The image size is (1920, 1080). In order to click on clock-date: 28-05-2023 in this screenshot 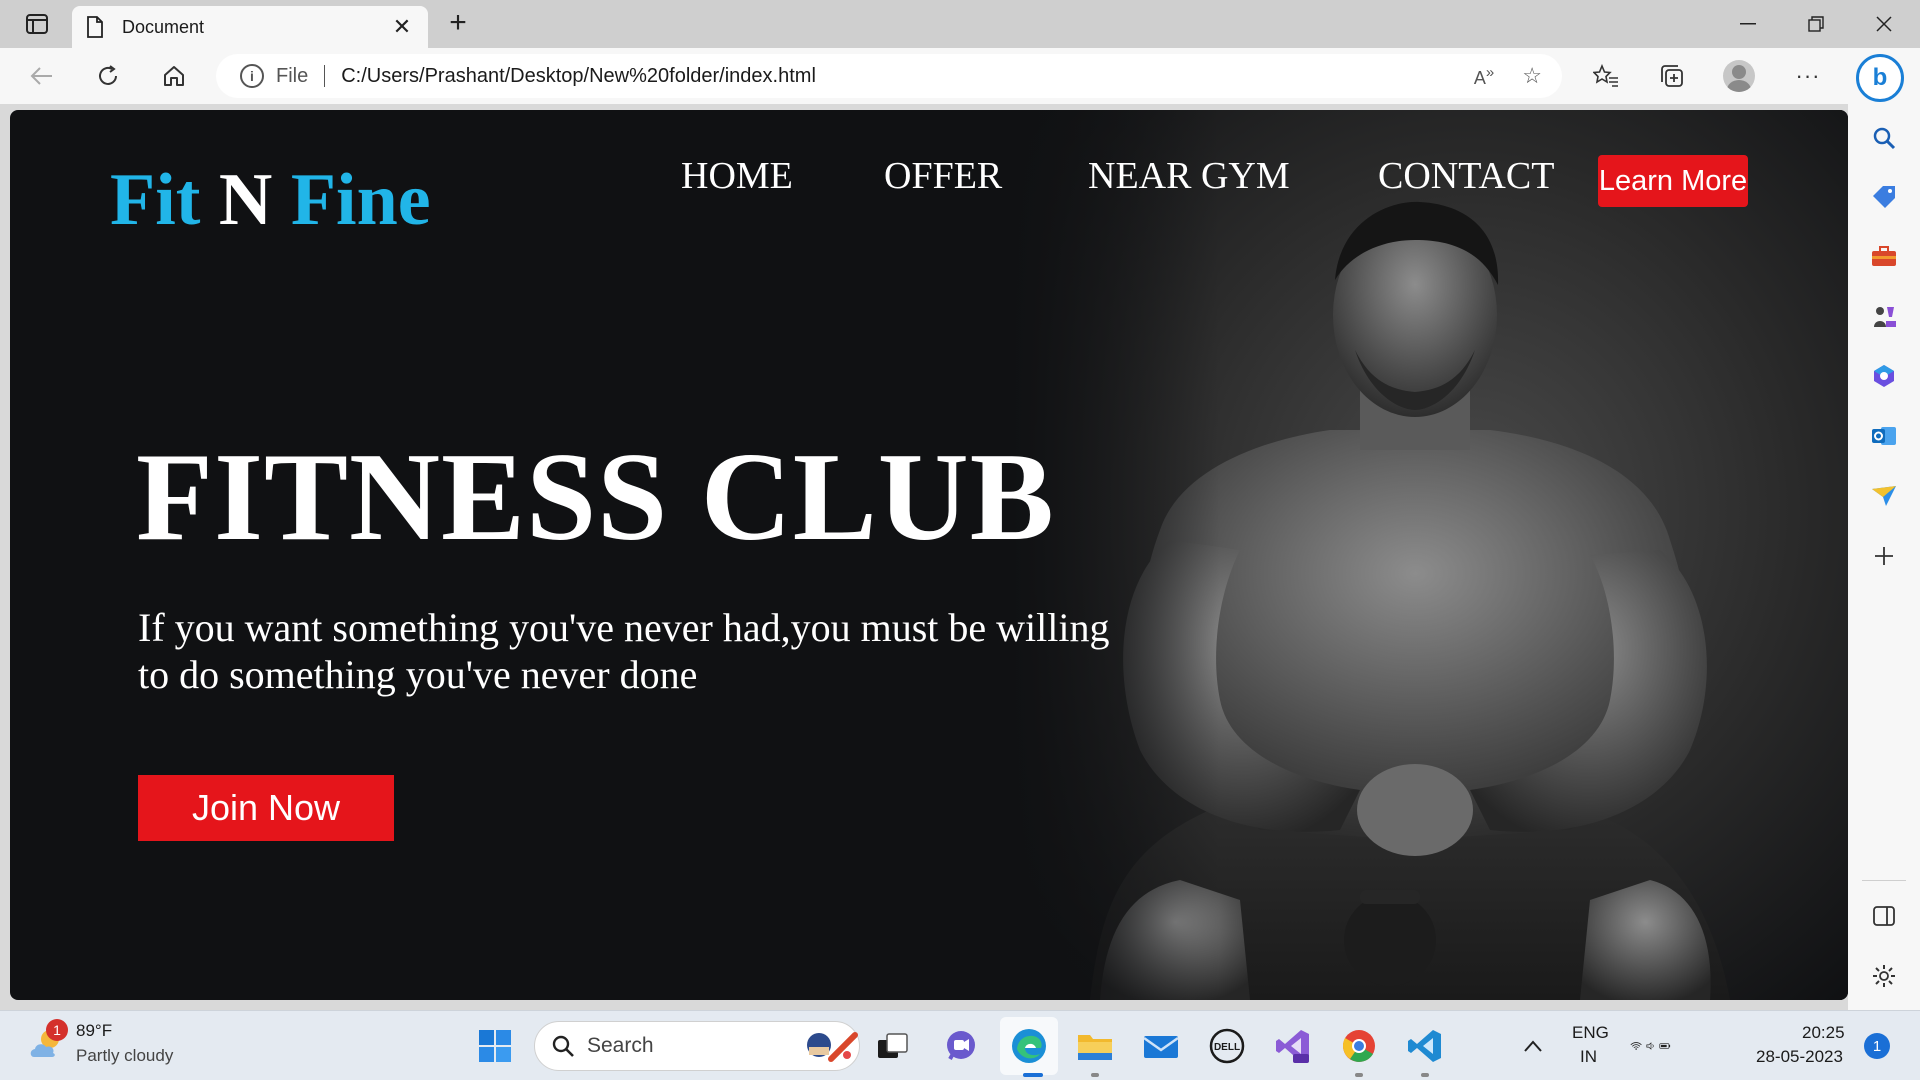, I will do `click(1799, 1057)`.